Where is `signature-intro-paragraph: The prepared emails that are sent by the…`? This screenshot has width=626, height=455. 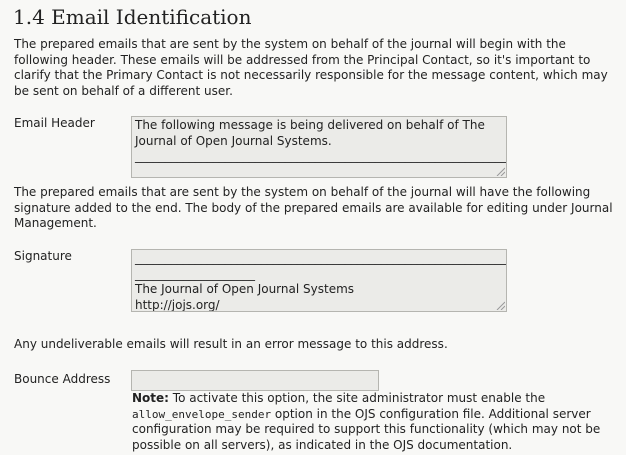 signature-intro-paragraph: The prepared emails that are sent by the… is located at coordinates (313, 207).